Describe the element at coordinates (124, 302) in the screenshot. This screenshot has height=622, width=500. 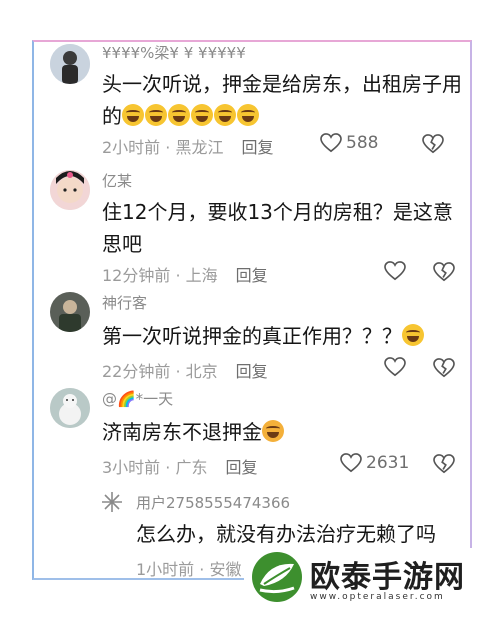
I see `comment-username: 神行客` at that location.